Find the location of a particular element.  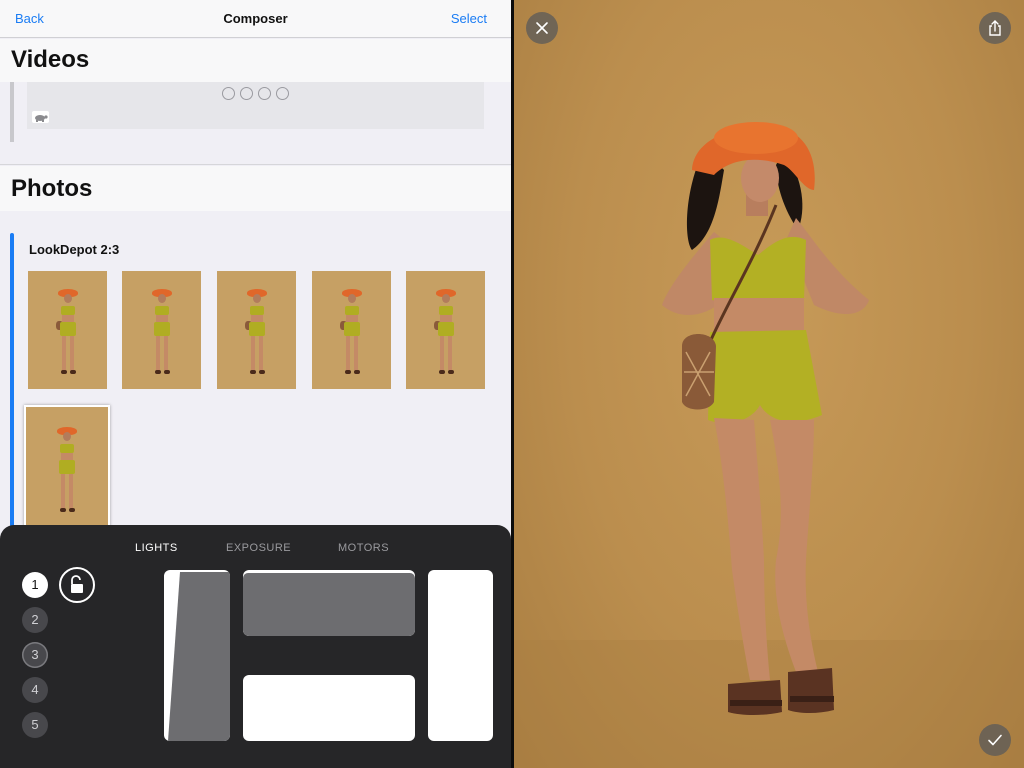

checkmark-icon is located at coordinates (995, 740).